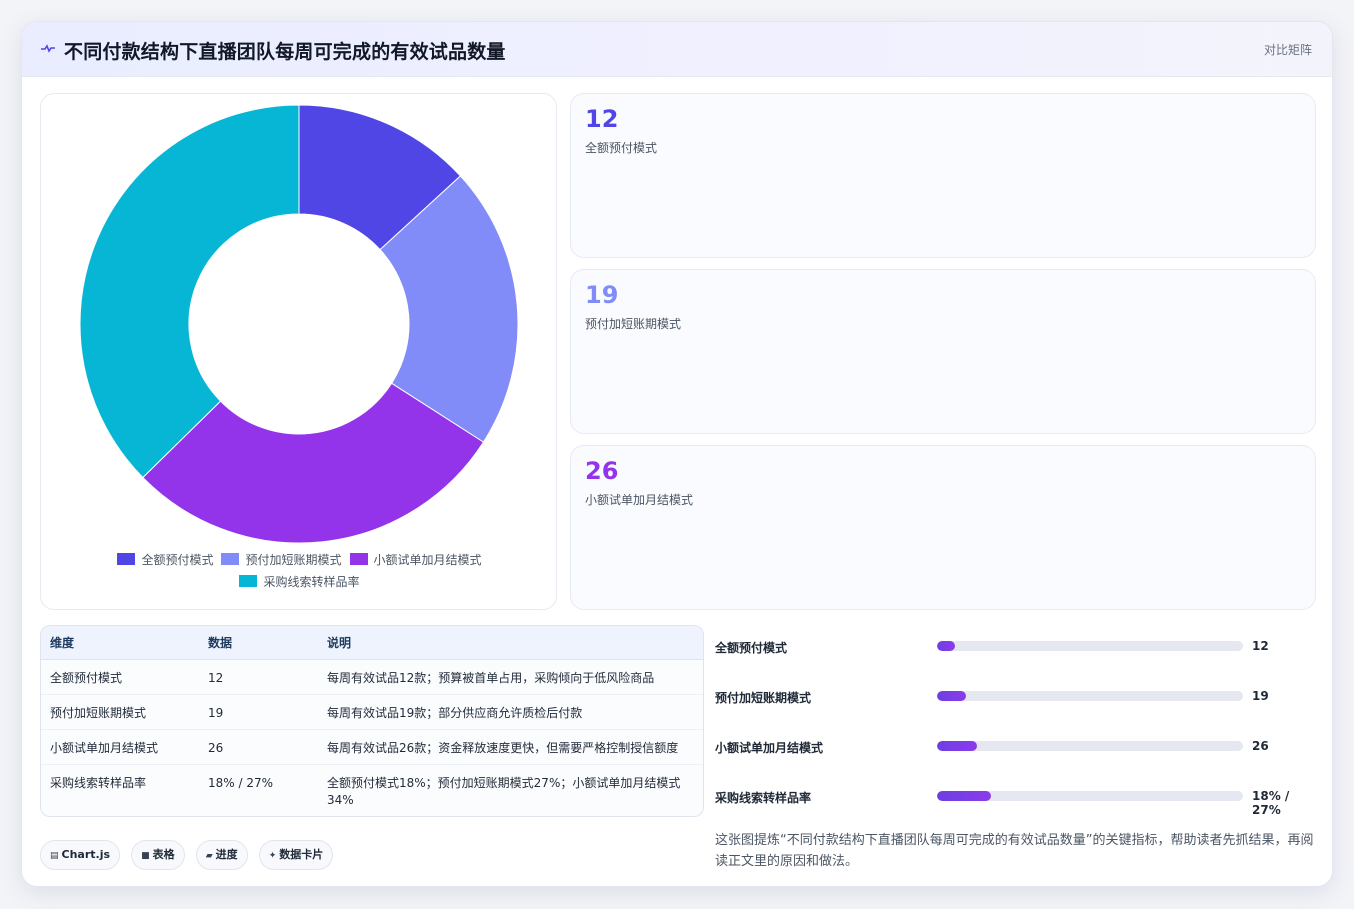 The height and width of the screenshot is (909, 1354). What do you see at coordinates (120, 643) in the screenshot?
I see `table-header: 维度` at bounding box center [120, 643].